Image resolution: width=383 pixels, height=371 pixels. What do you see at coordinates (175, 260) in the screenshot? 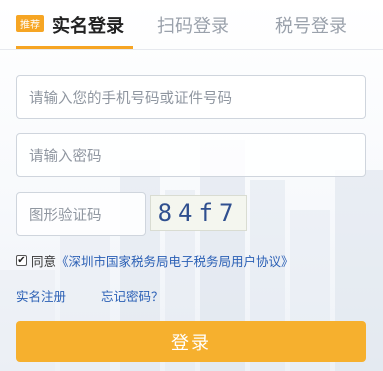
I see `user-agreement-link: 《深圳市国家税务局电子税务局用户协议》` at bounding box center [175, 260].